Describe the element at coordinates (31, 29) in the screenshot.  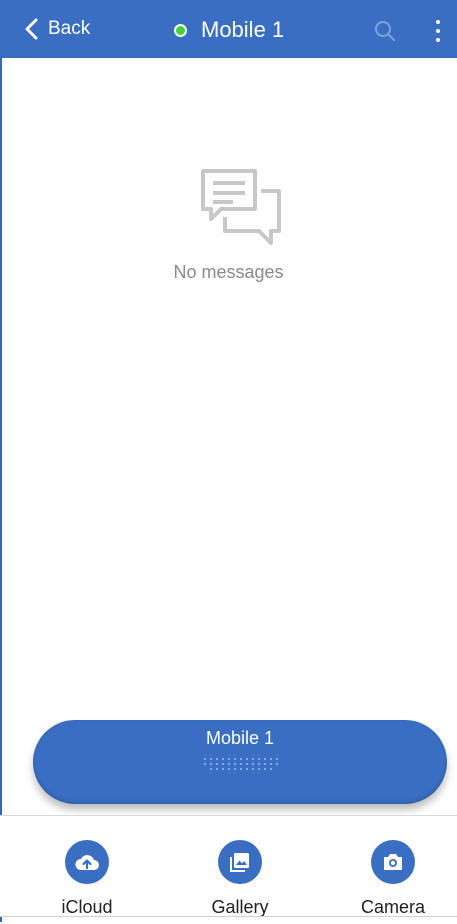
I see `chevron-left-icon` at that location.